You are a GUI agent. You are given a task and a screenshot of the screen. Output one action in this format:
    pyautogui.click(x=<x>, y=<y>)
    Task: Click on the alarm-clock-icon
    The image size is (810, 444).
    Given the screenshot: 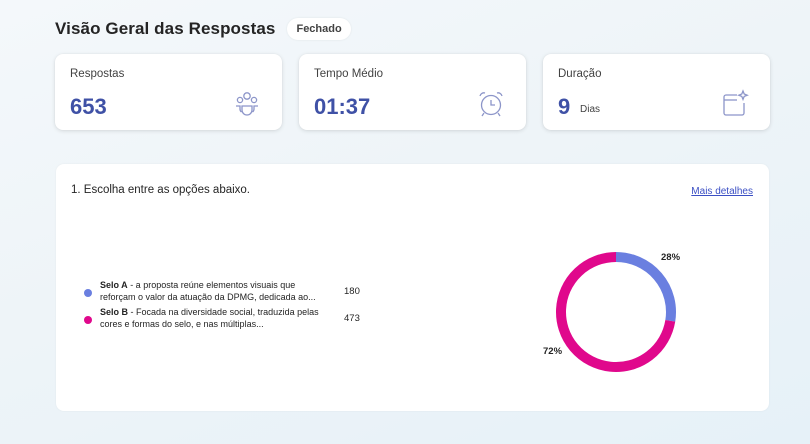 What is the action you would take?
    pyautogui.click(x=491, y=104)
    